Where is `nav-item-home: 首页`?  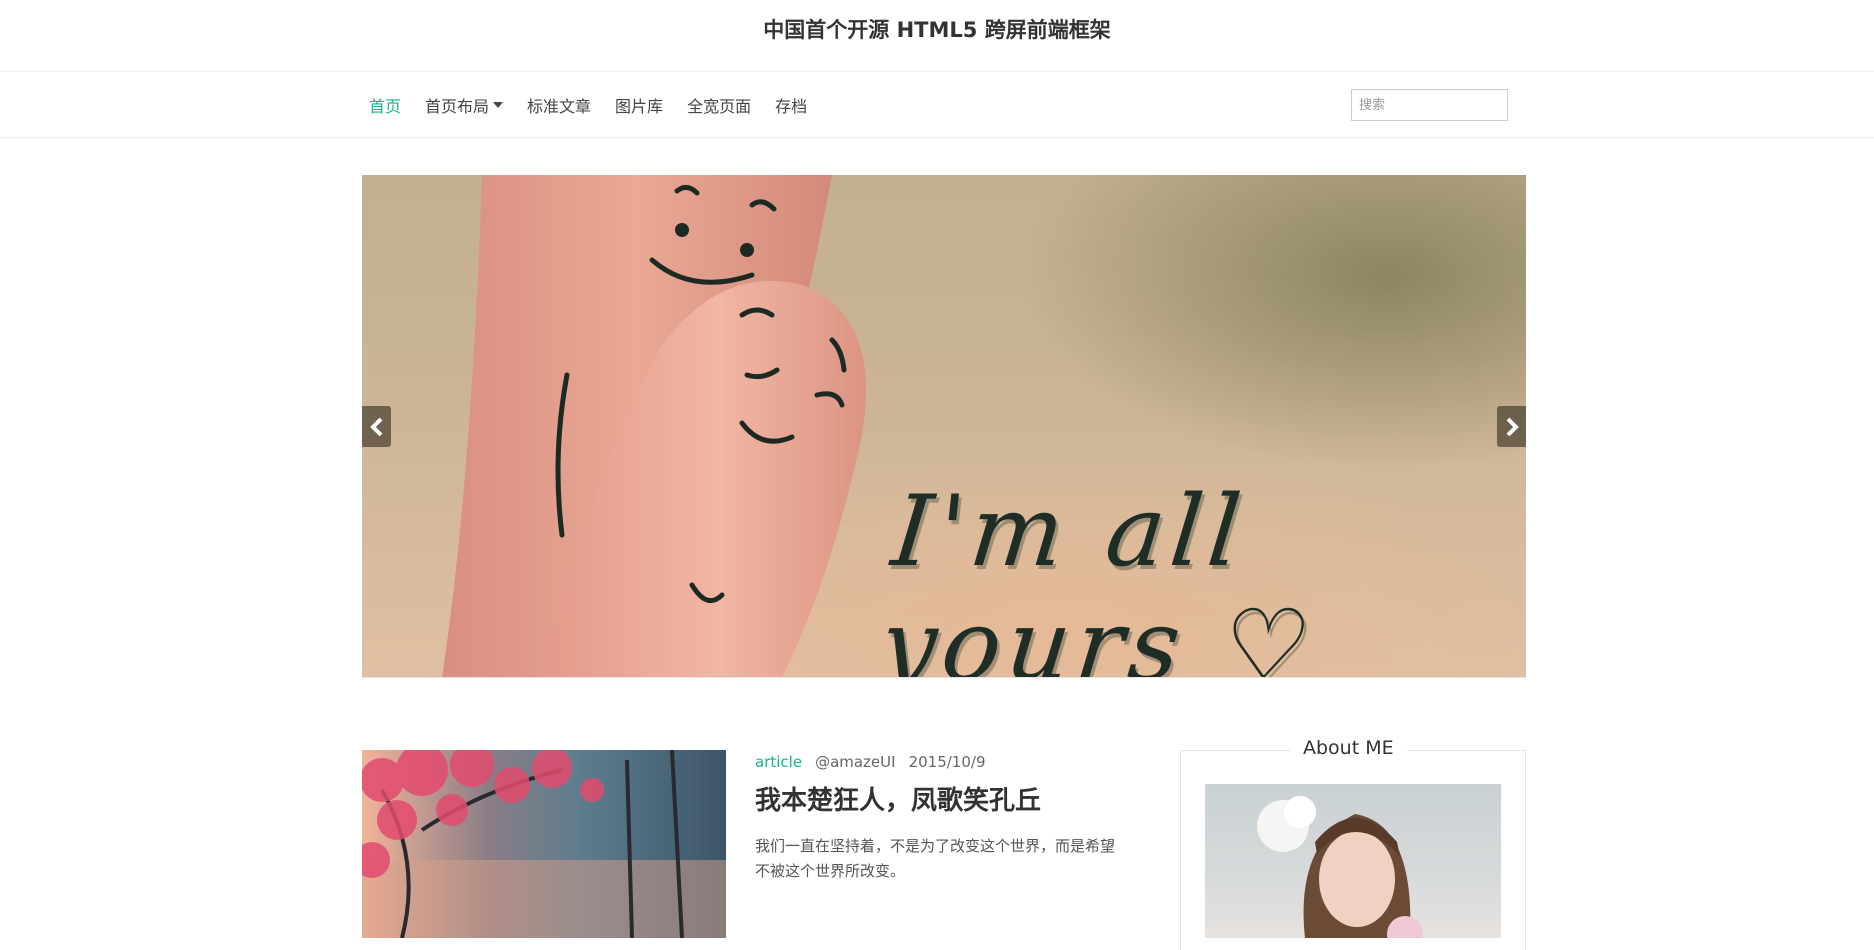 nav-item-home: 首页 is located at coordinates (385, 105).